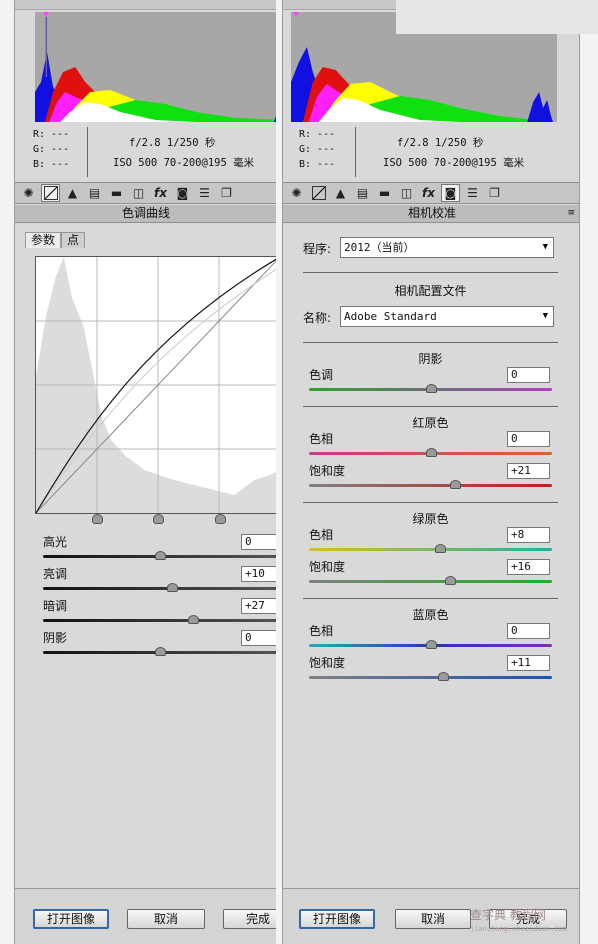  I want to click on panel-title: 色调曲线, so click(145, 214).